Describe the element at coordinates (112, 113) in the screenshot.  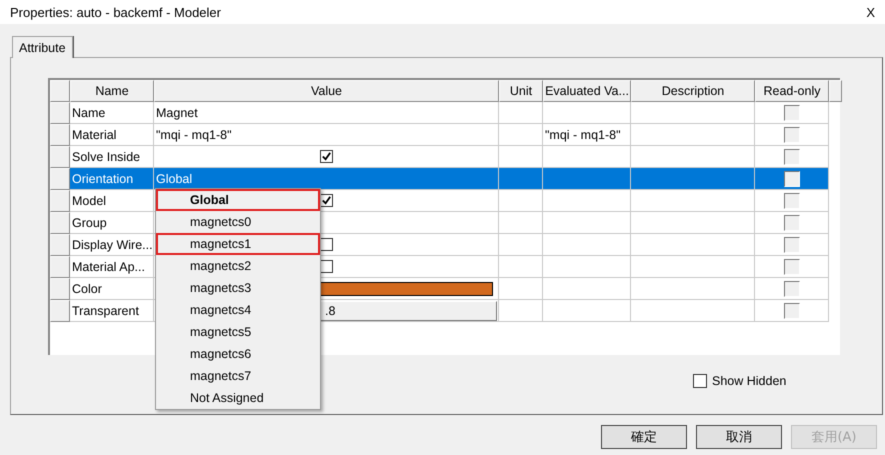
I see `table-cell: Name` at that location.